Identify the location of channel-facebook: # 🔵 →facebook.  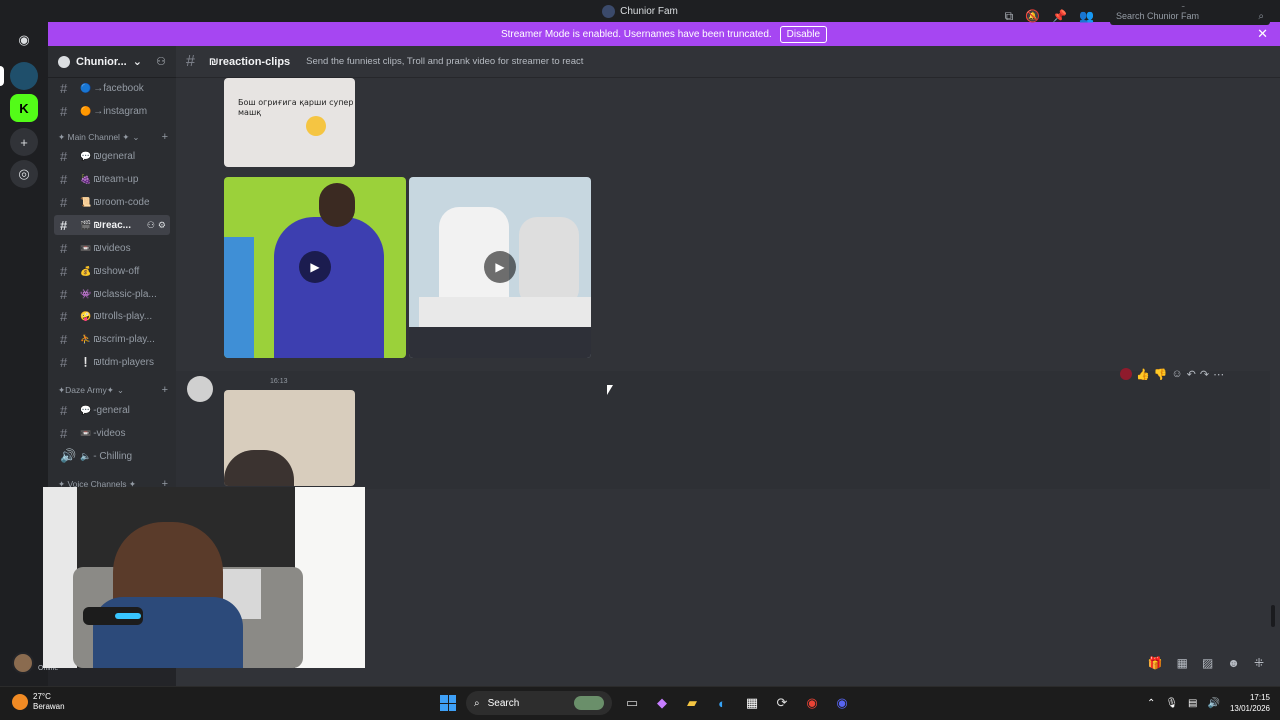
(112, 88).